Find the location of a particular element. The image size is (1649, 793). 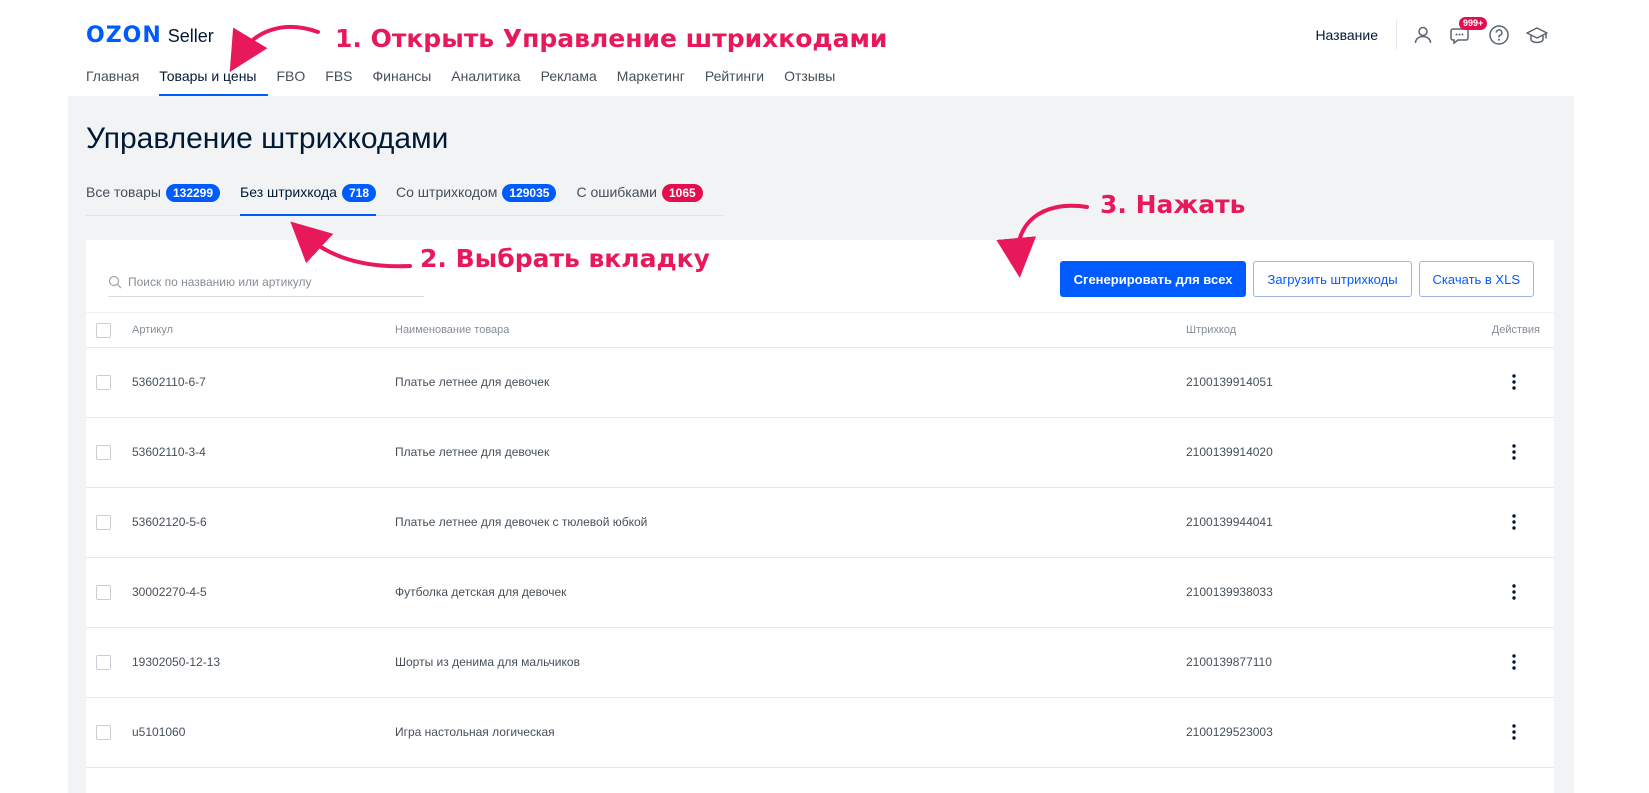

tab-label: Без штрихкода is located at coordinates (288, 192).